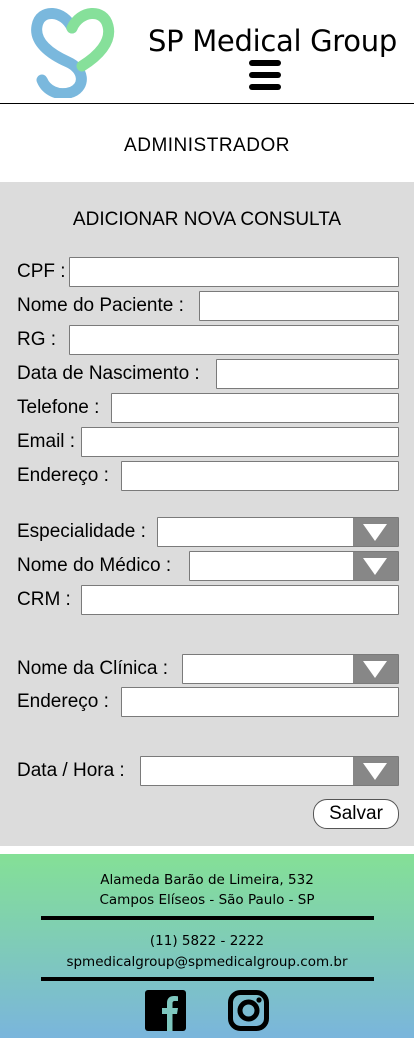  Describe the element at coordinates (278, 532) in the screenshot. I see `specialty-select` at that location.